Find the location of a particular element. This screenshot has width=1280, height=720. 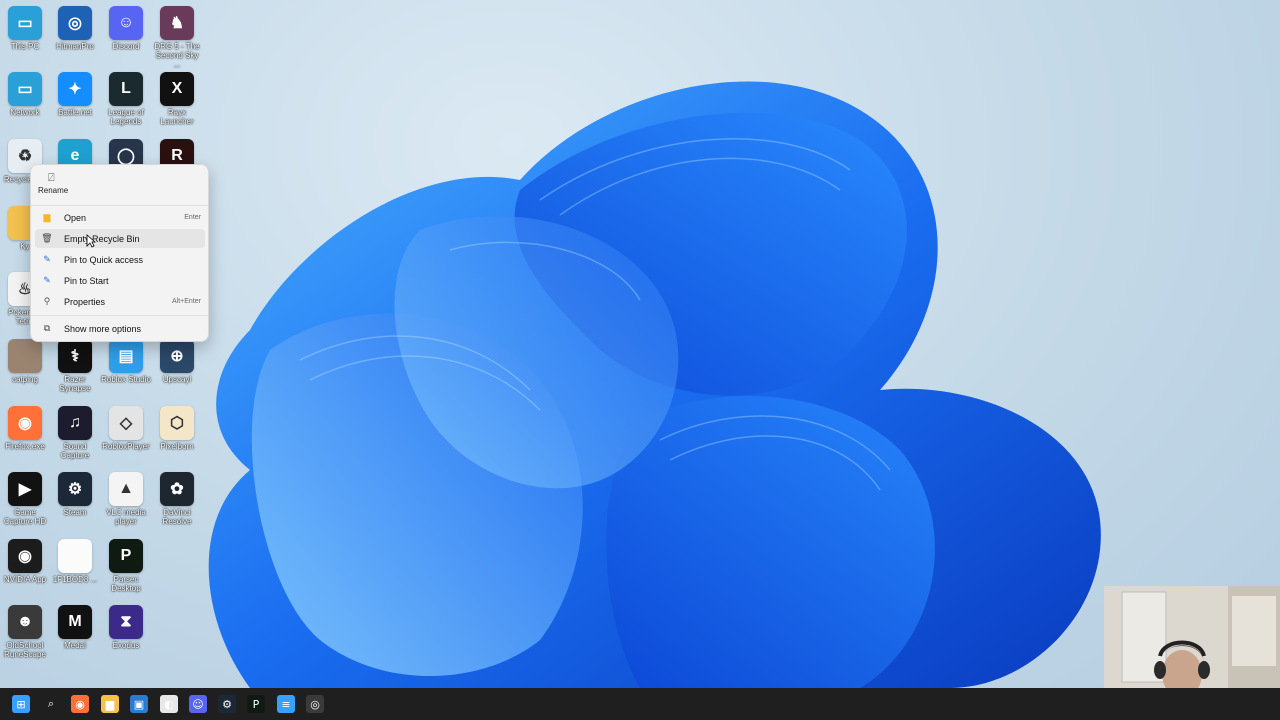

hitmanpro-icon: ◎ is located at coordinates (75, 23).